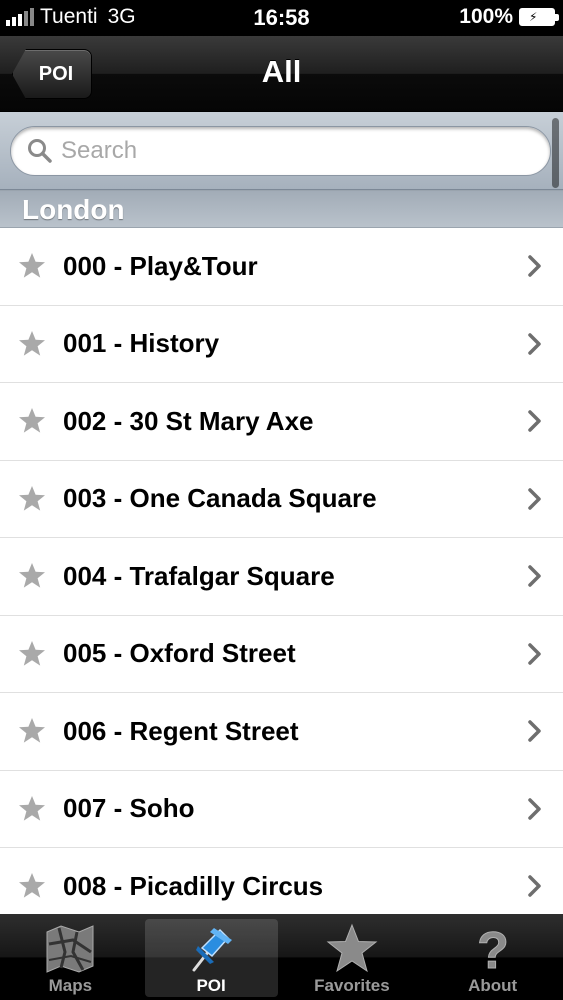 The height and width of the screenshot is (1000, 563). Describe the element at coordinates (212, 950) in the screenshot. I see `pushpin-icon` at that location.